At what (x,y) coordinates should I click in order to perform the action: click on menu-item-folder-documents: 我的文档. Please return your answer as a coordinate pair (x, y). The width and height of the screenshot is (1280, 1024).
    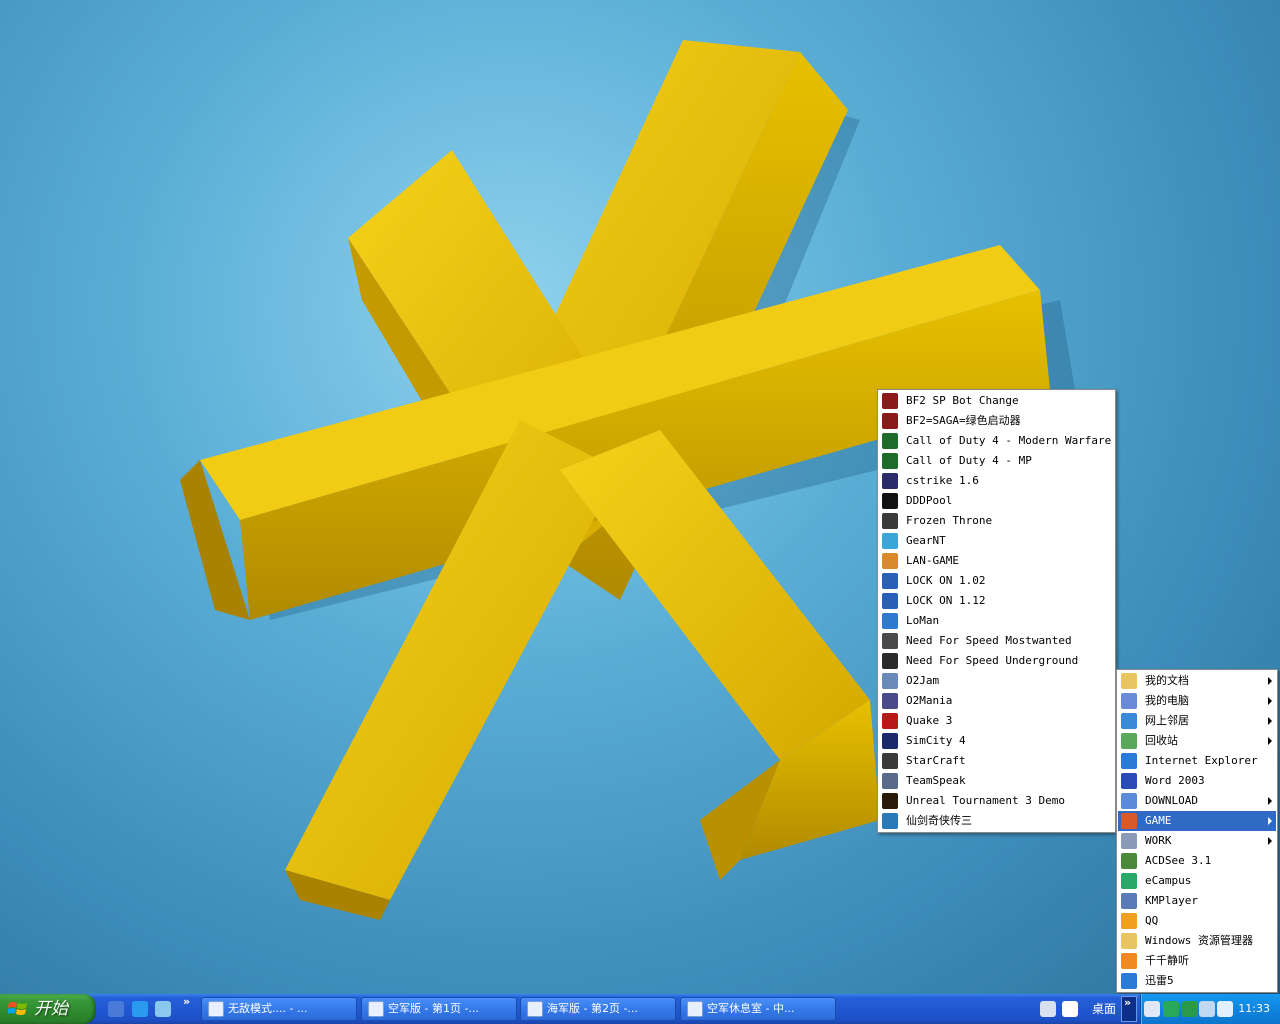
    Looking at the image, I should click on (1197, 681).